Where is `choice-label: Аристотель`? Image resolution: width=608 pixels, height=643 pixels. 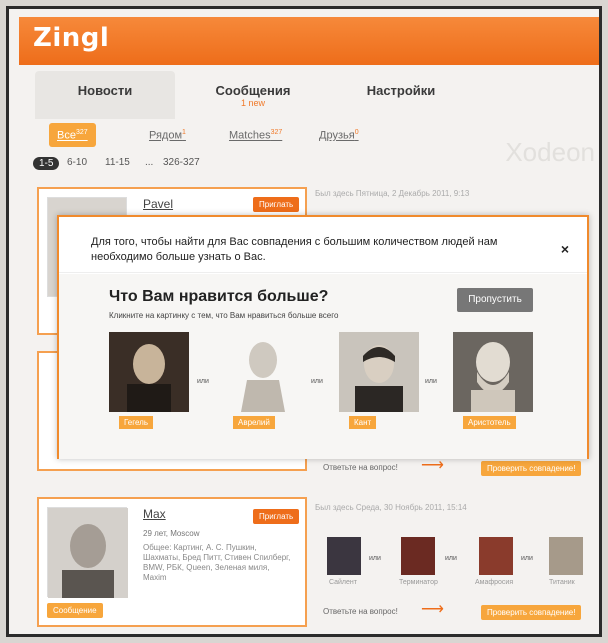 choice-label: Аристотель is located at coordinates (489, 422).